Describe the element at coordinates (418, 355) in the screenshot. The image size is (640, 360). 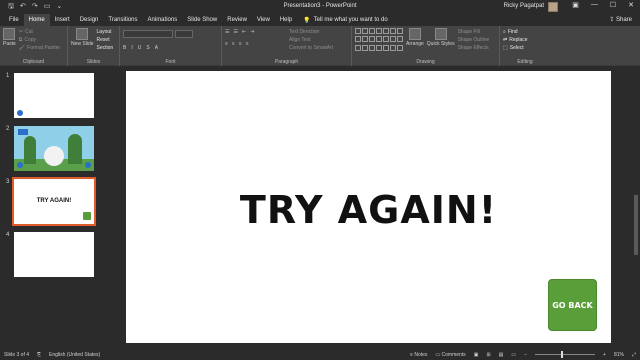
I see `notes-button: ≡ Notes` at that location.